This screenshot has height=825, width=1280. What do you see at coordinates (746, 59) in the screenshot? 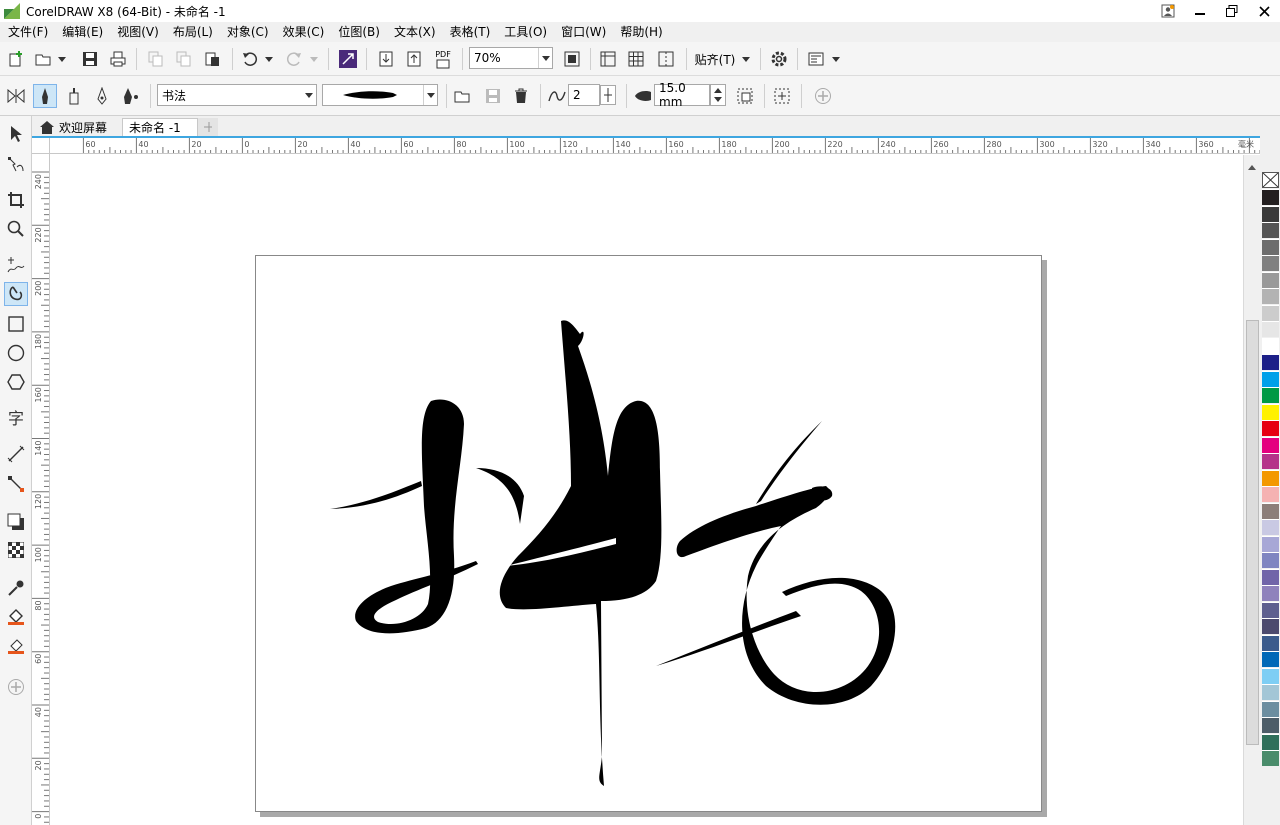
I see `snap-dropdown-arrow-icon` at bounding box center [746, 59].